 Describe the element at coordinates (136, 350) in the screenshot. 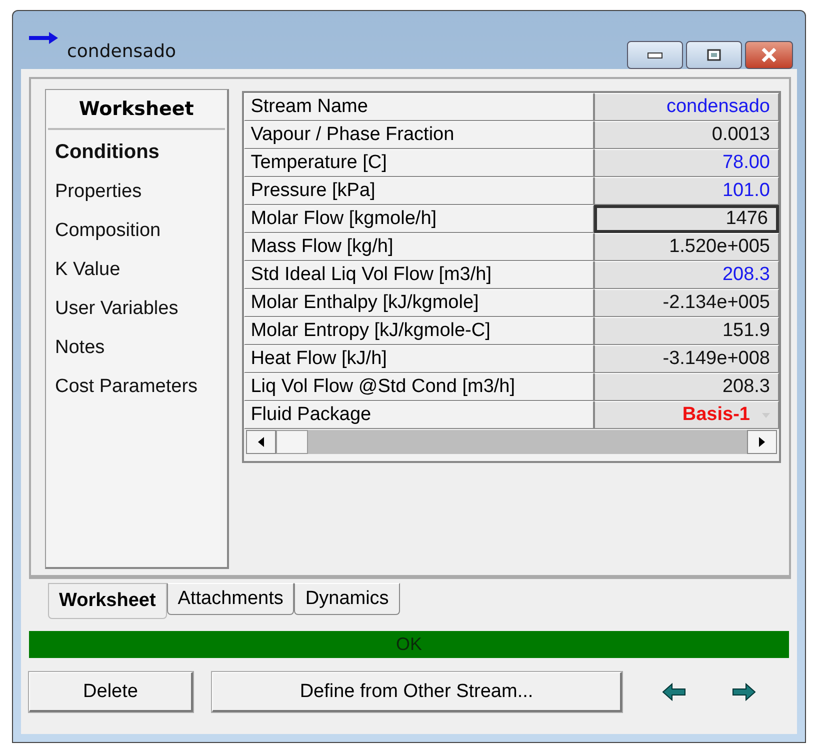

I see `sidebar-item: Notes` at that location.